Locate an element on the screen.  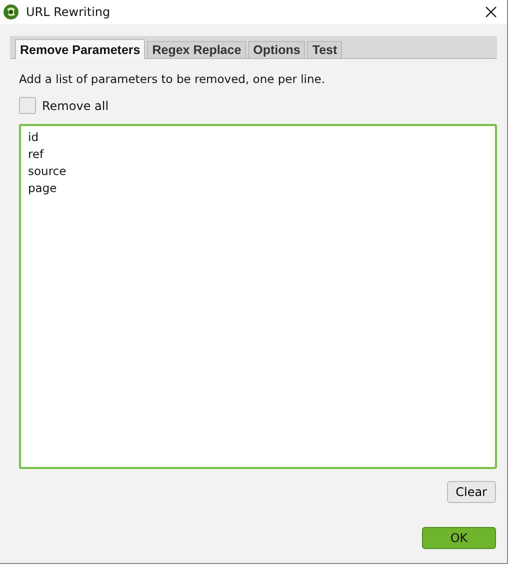
checkbox-label: Remove all is located at coordinates (75, 105).